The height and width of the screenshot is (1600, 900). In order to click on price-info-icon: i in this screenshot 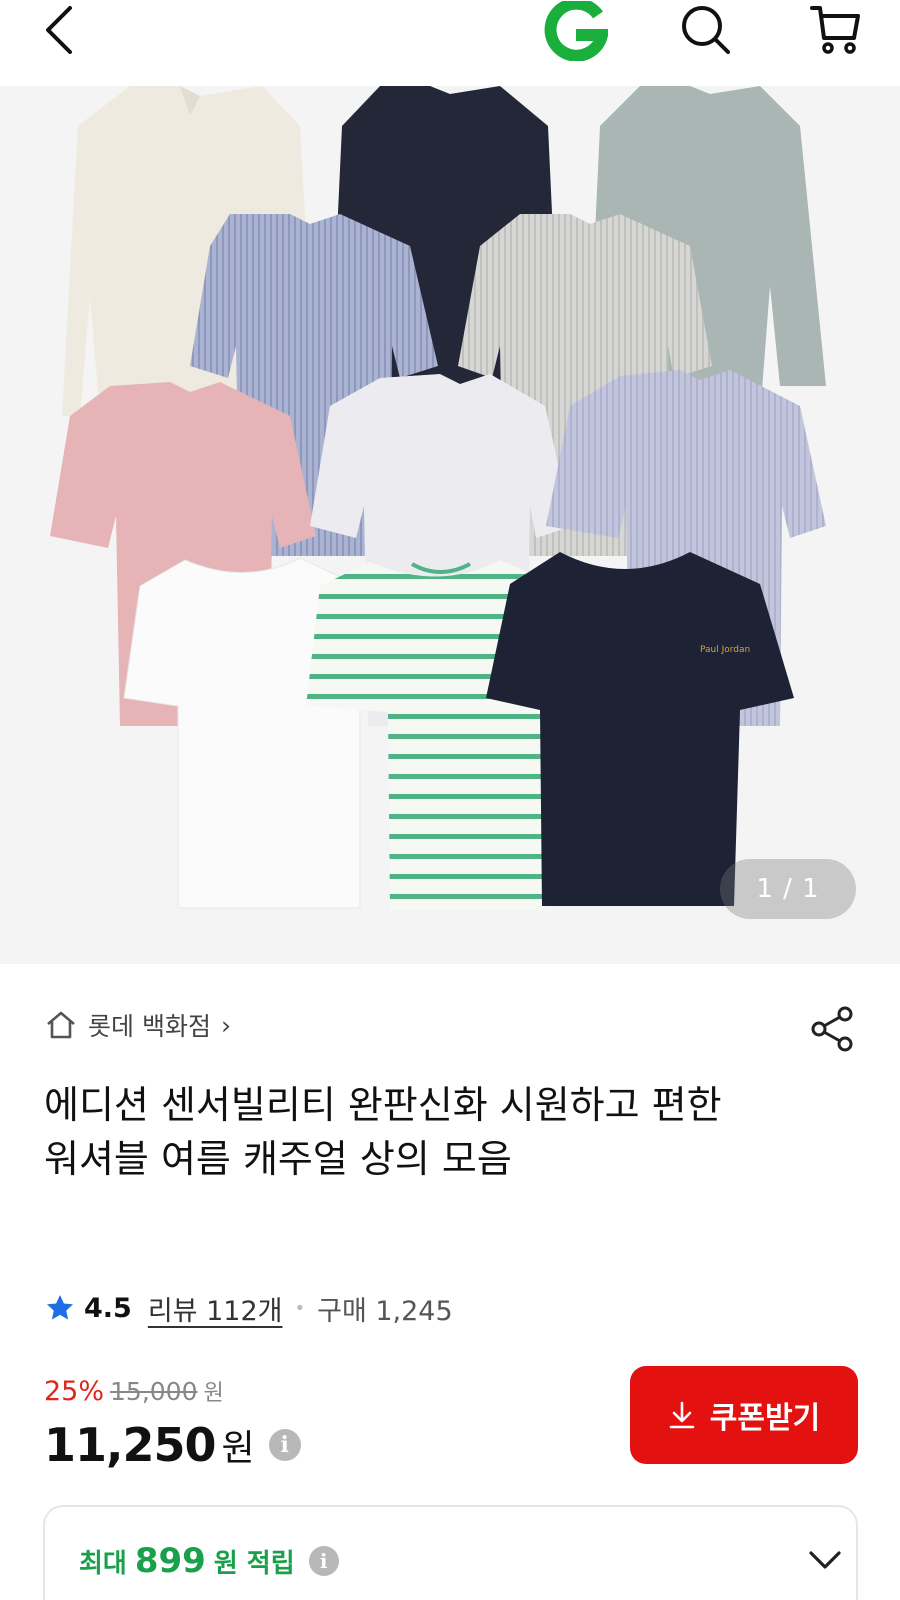, I will do `click(284, 1445)`.